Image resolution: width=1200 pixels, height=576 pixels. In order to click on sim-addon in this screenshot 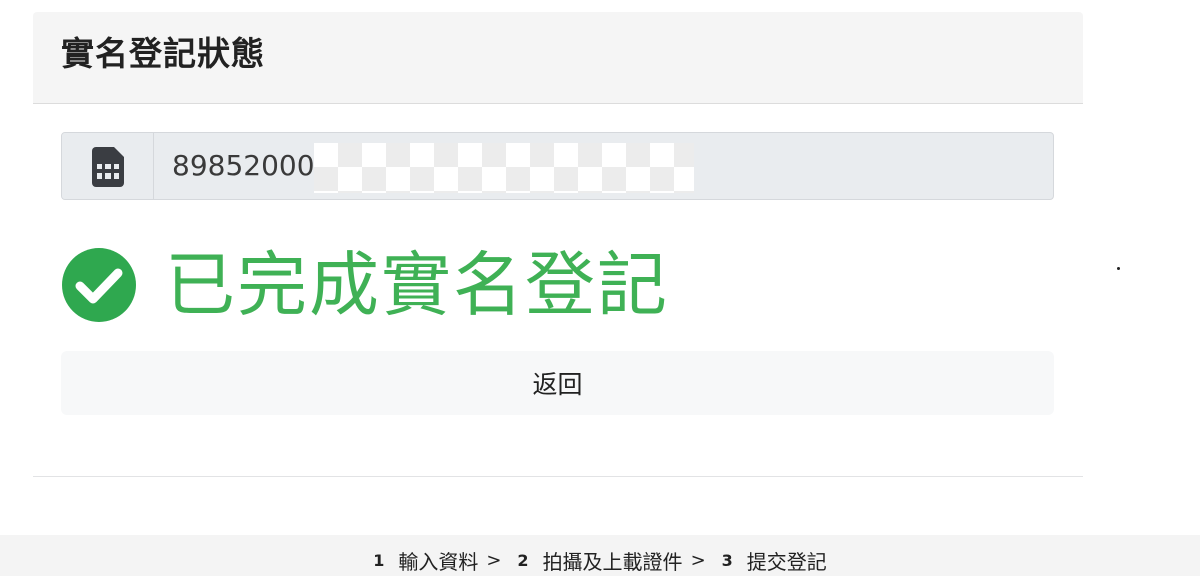, I will do `click(108, 166)`.